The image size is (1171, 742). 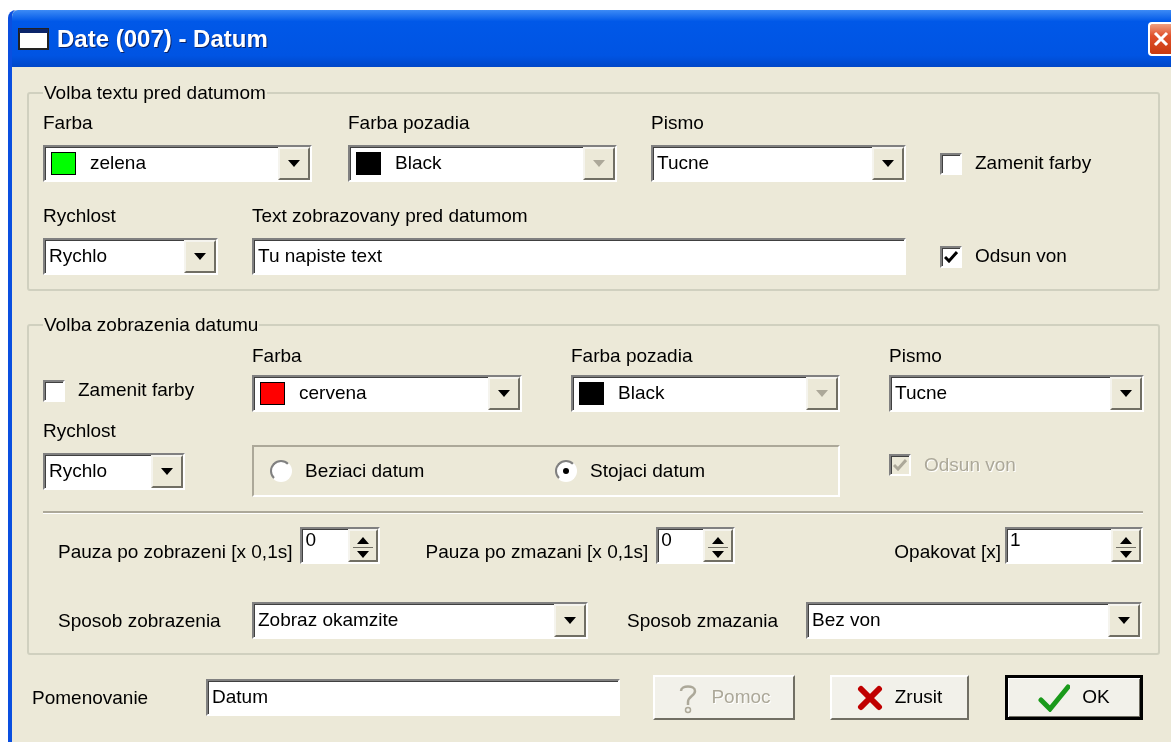 What do you see at coordinates (869, 697) in the screenshot?
I see `cross-icon` at bounding box center [869, 697].